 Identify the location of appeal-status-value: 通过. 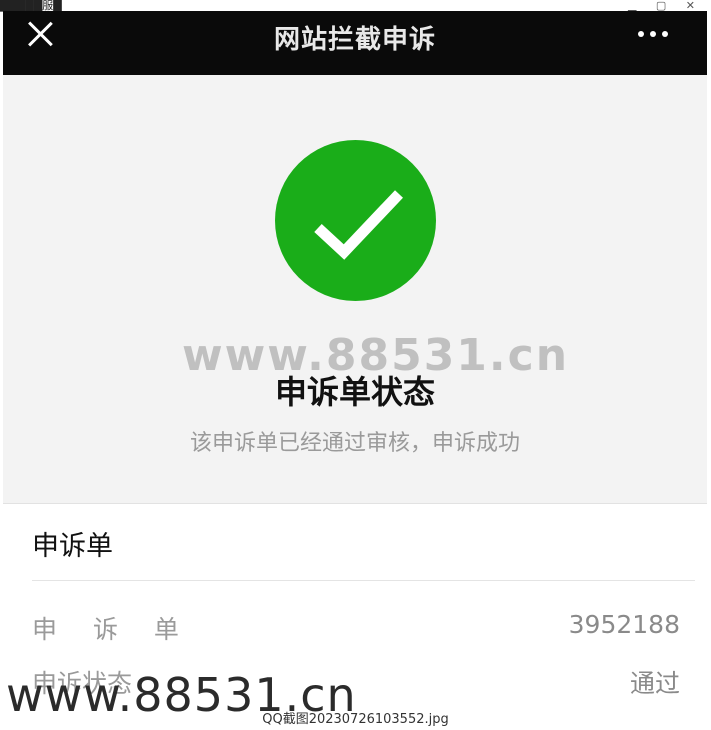
(654, 683).